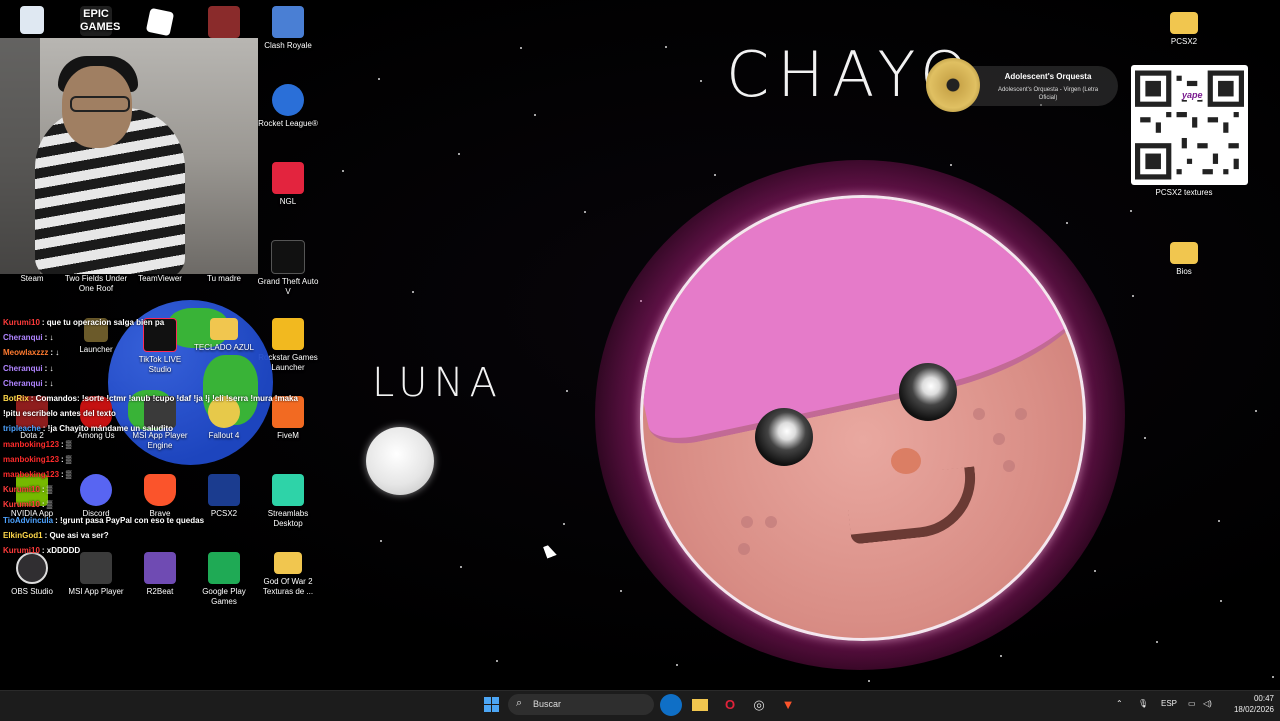 Image resolution: width=1280 pixels, height=721 pixels. I want to click on discord: Discord, so click(96, 496).